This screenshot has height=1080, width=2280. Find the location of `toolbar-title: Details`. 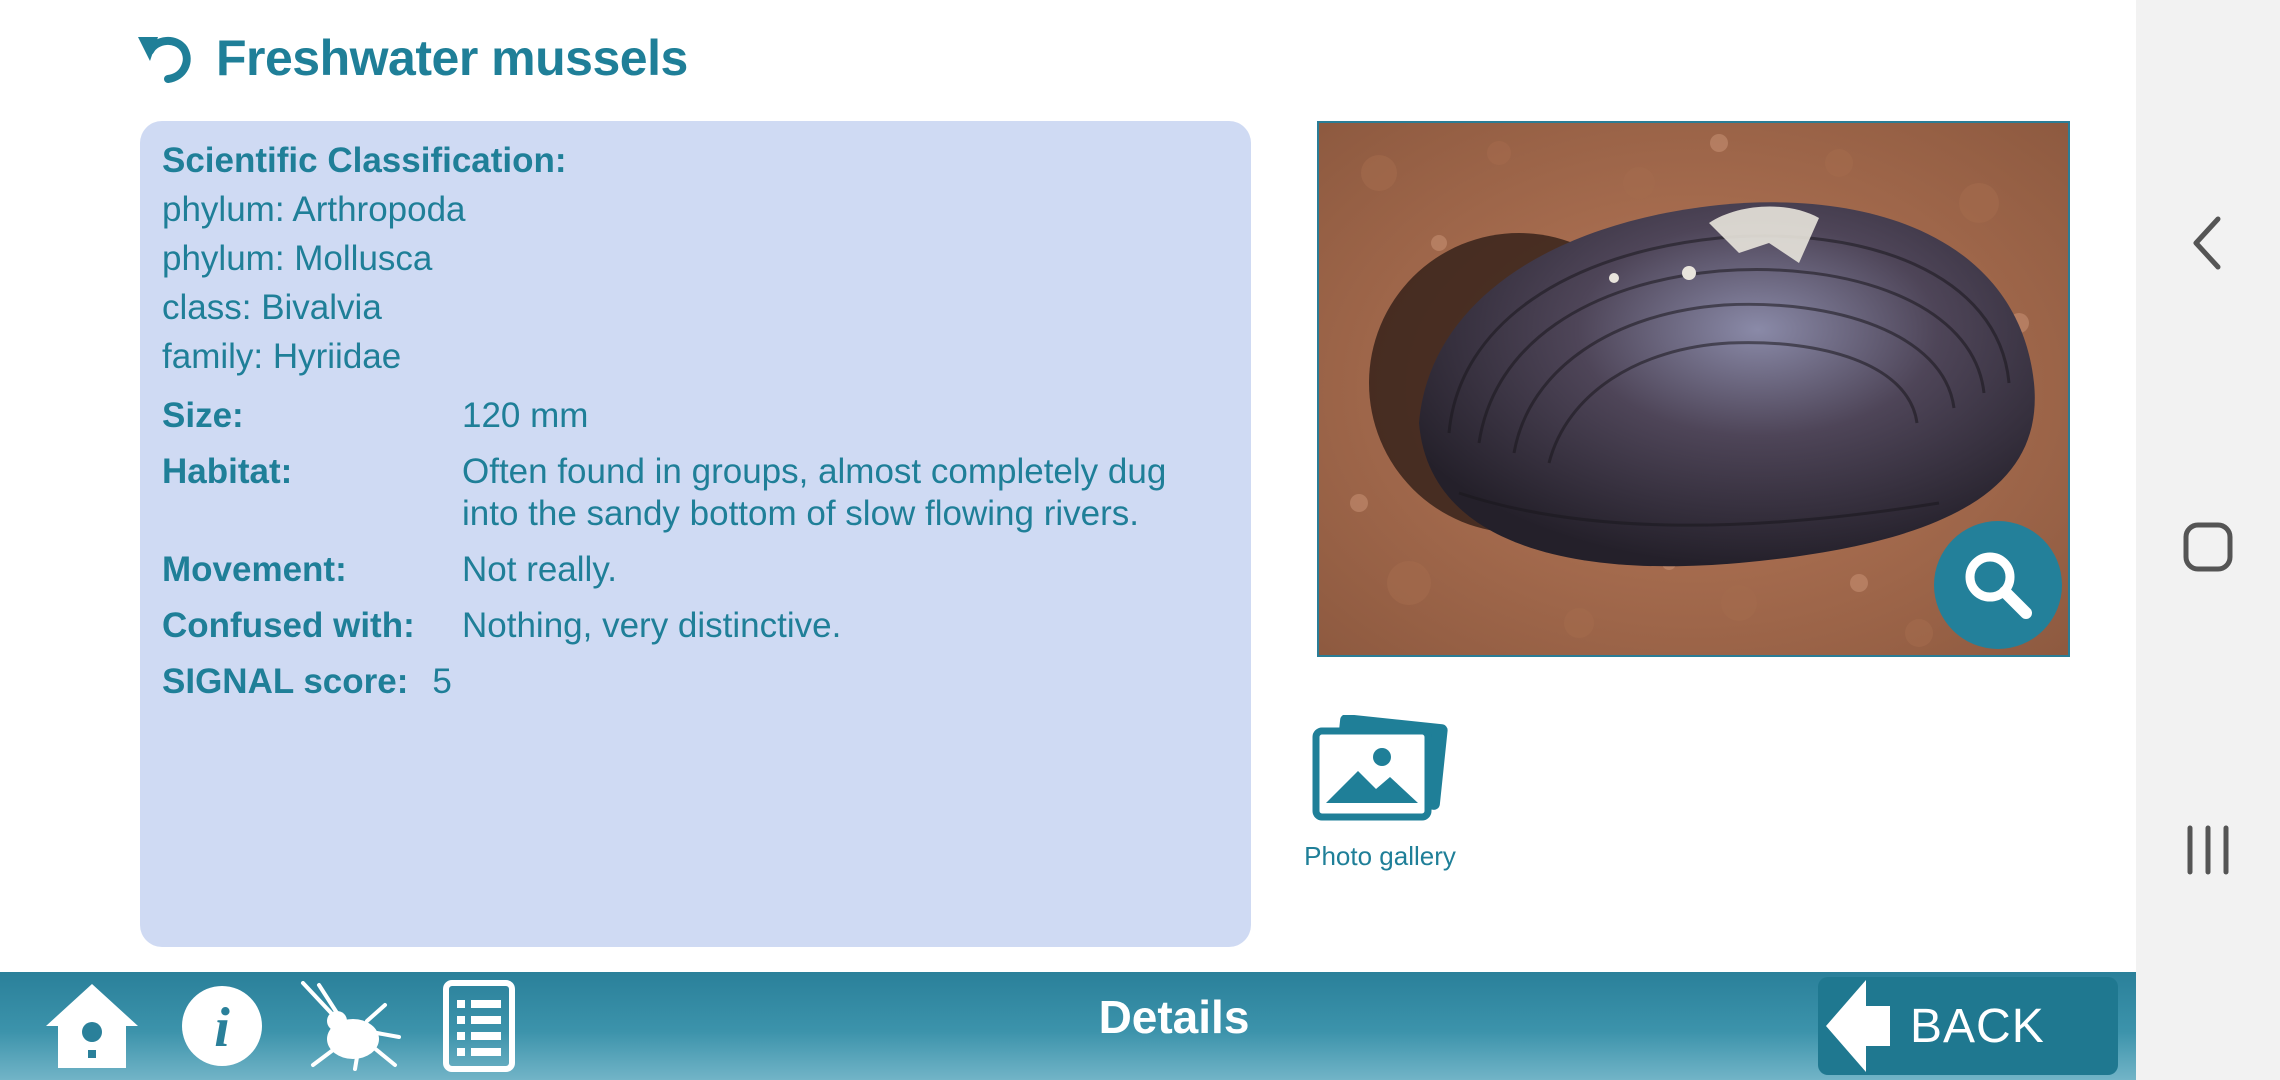

toolbar-title: Details is located at coordinates (1174, 1017).